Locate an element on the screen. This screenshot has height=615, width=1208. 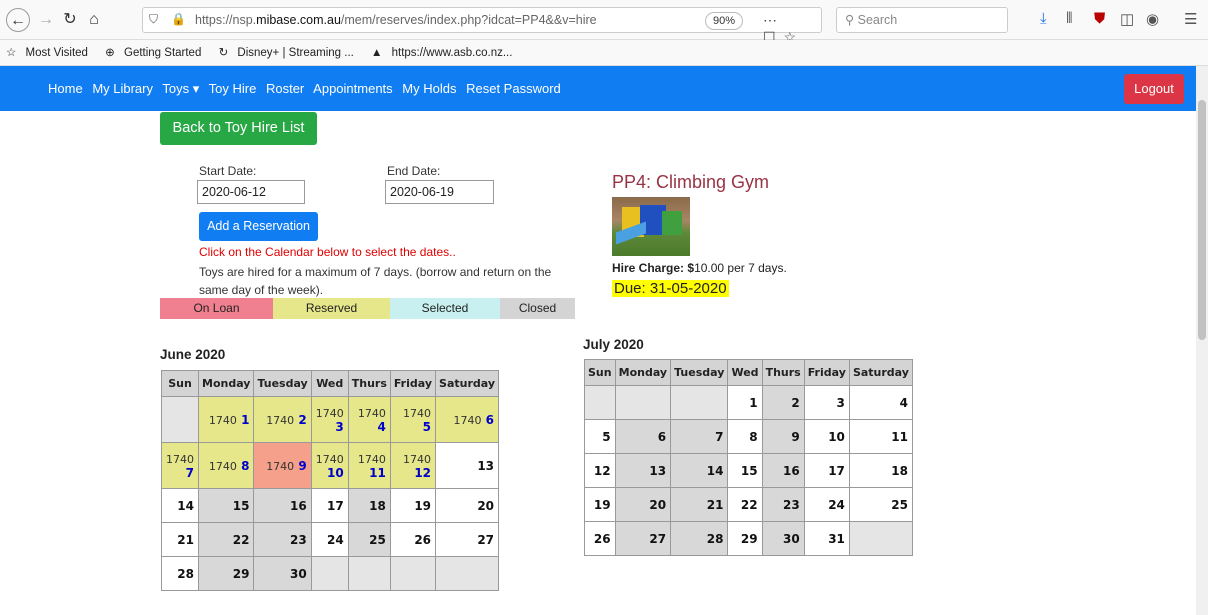
june-day-25: 25 is located at coordinates (369, 539).